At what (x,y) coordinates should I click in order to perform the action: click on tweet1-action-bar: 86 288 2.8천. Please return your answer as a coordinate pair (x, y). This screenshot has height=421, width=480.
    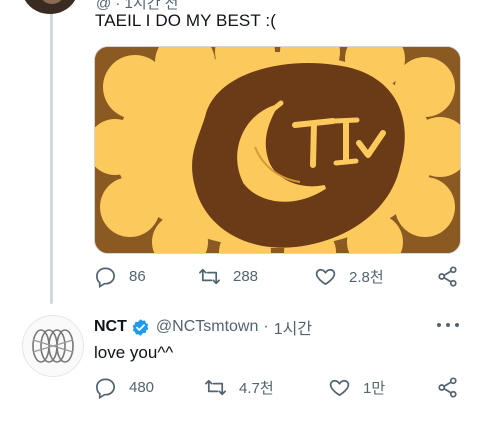
    Looking at the image, I should click on (280, 277).